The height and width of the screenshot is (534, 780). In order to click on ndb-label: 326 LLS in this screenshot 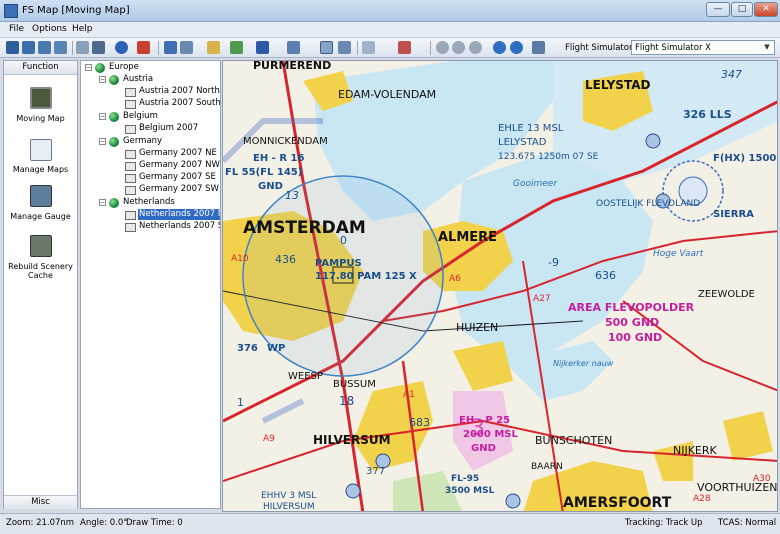, I will do `click(707, 114)`.